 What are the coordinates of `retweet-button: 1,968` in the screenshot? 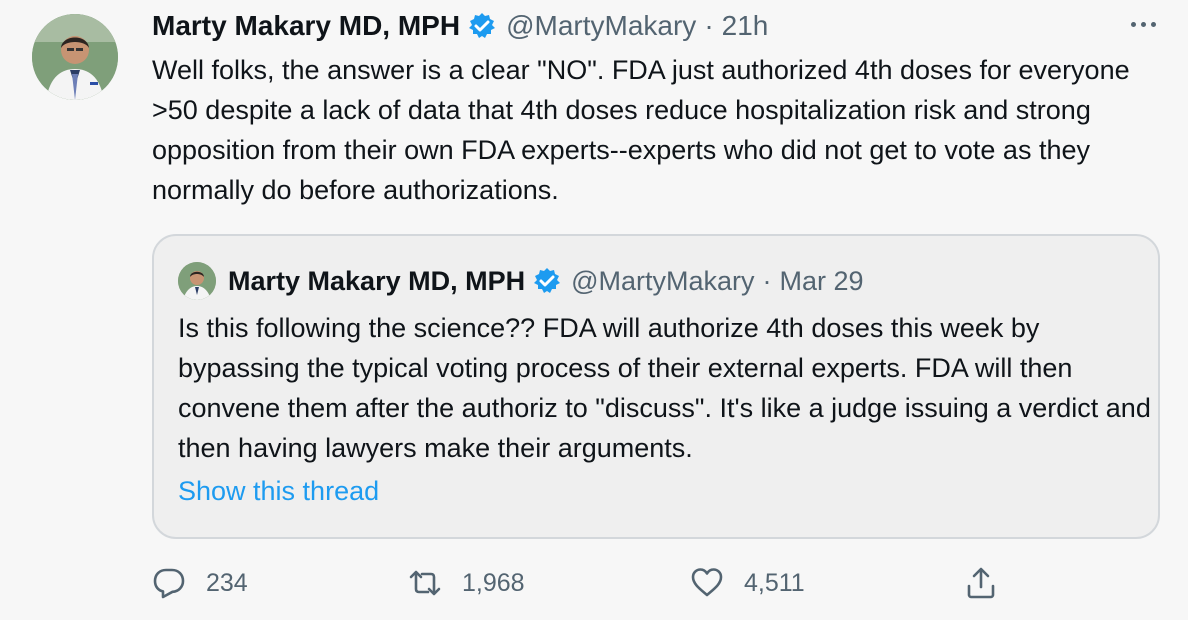 It's located at (466, 583).